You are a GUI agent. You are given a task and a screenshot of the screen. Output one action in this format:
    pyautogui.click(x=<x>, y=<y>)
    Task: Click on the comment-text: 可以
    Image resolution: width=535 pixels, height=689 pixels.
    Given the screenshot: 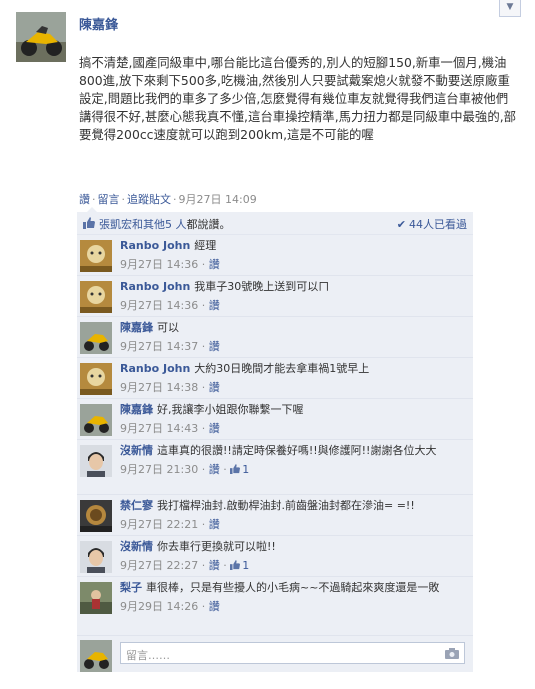 What is the action you would take?
    pyautogui.click(x=168, y=327)
    